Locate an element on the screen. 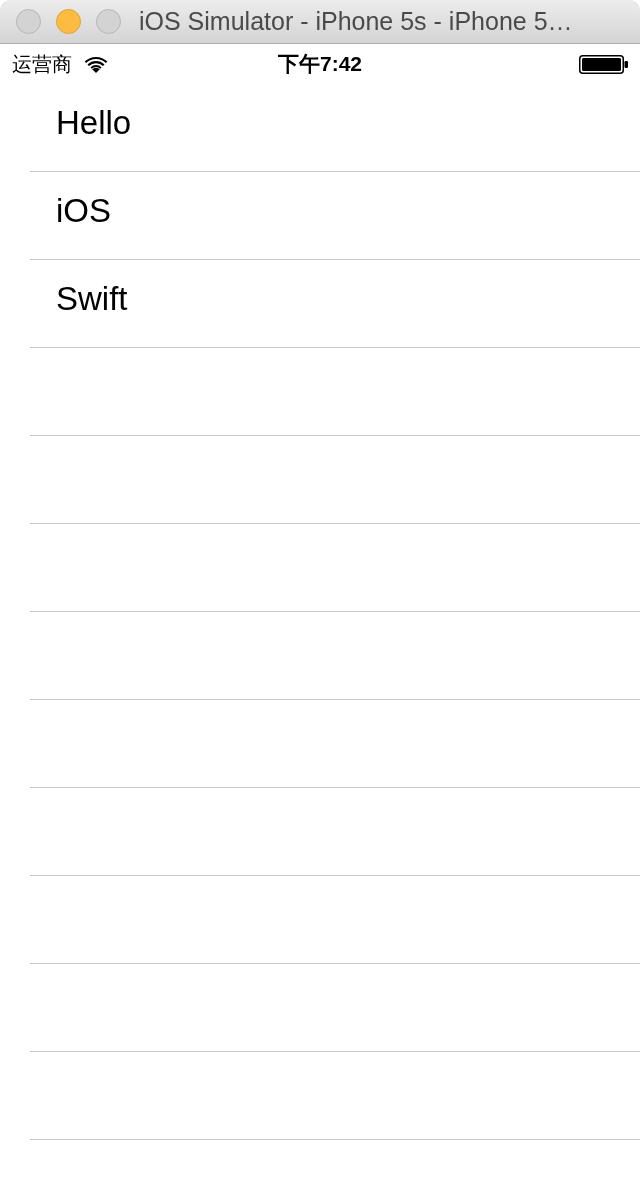 This screenshot has width=640, height=1180. battery-icon is located at coordinates (603, 64).